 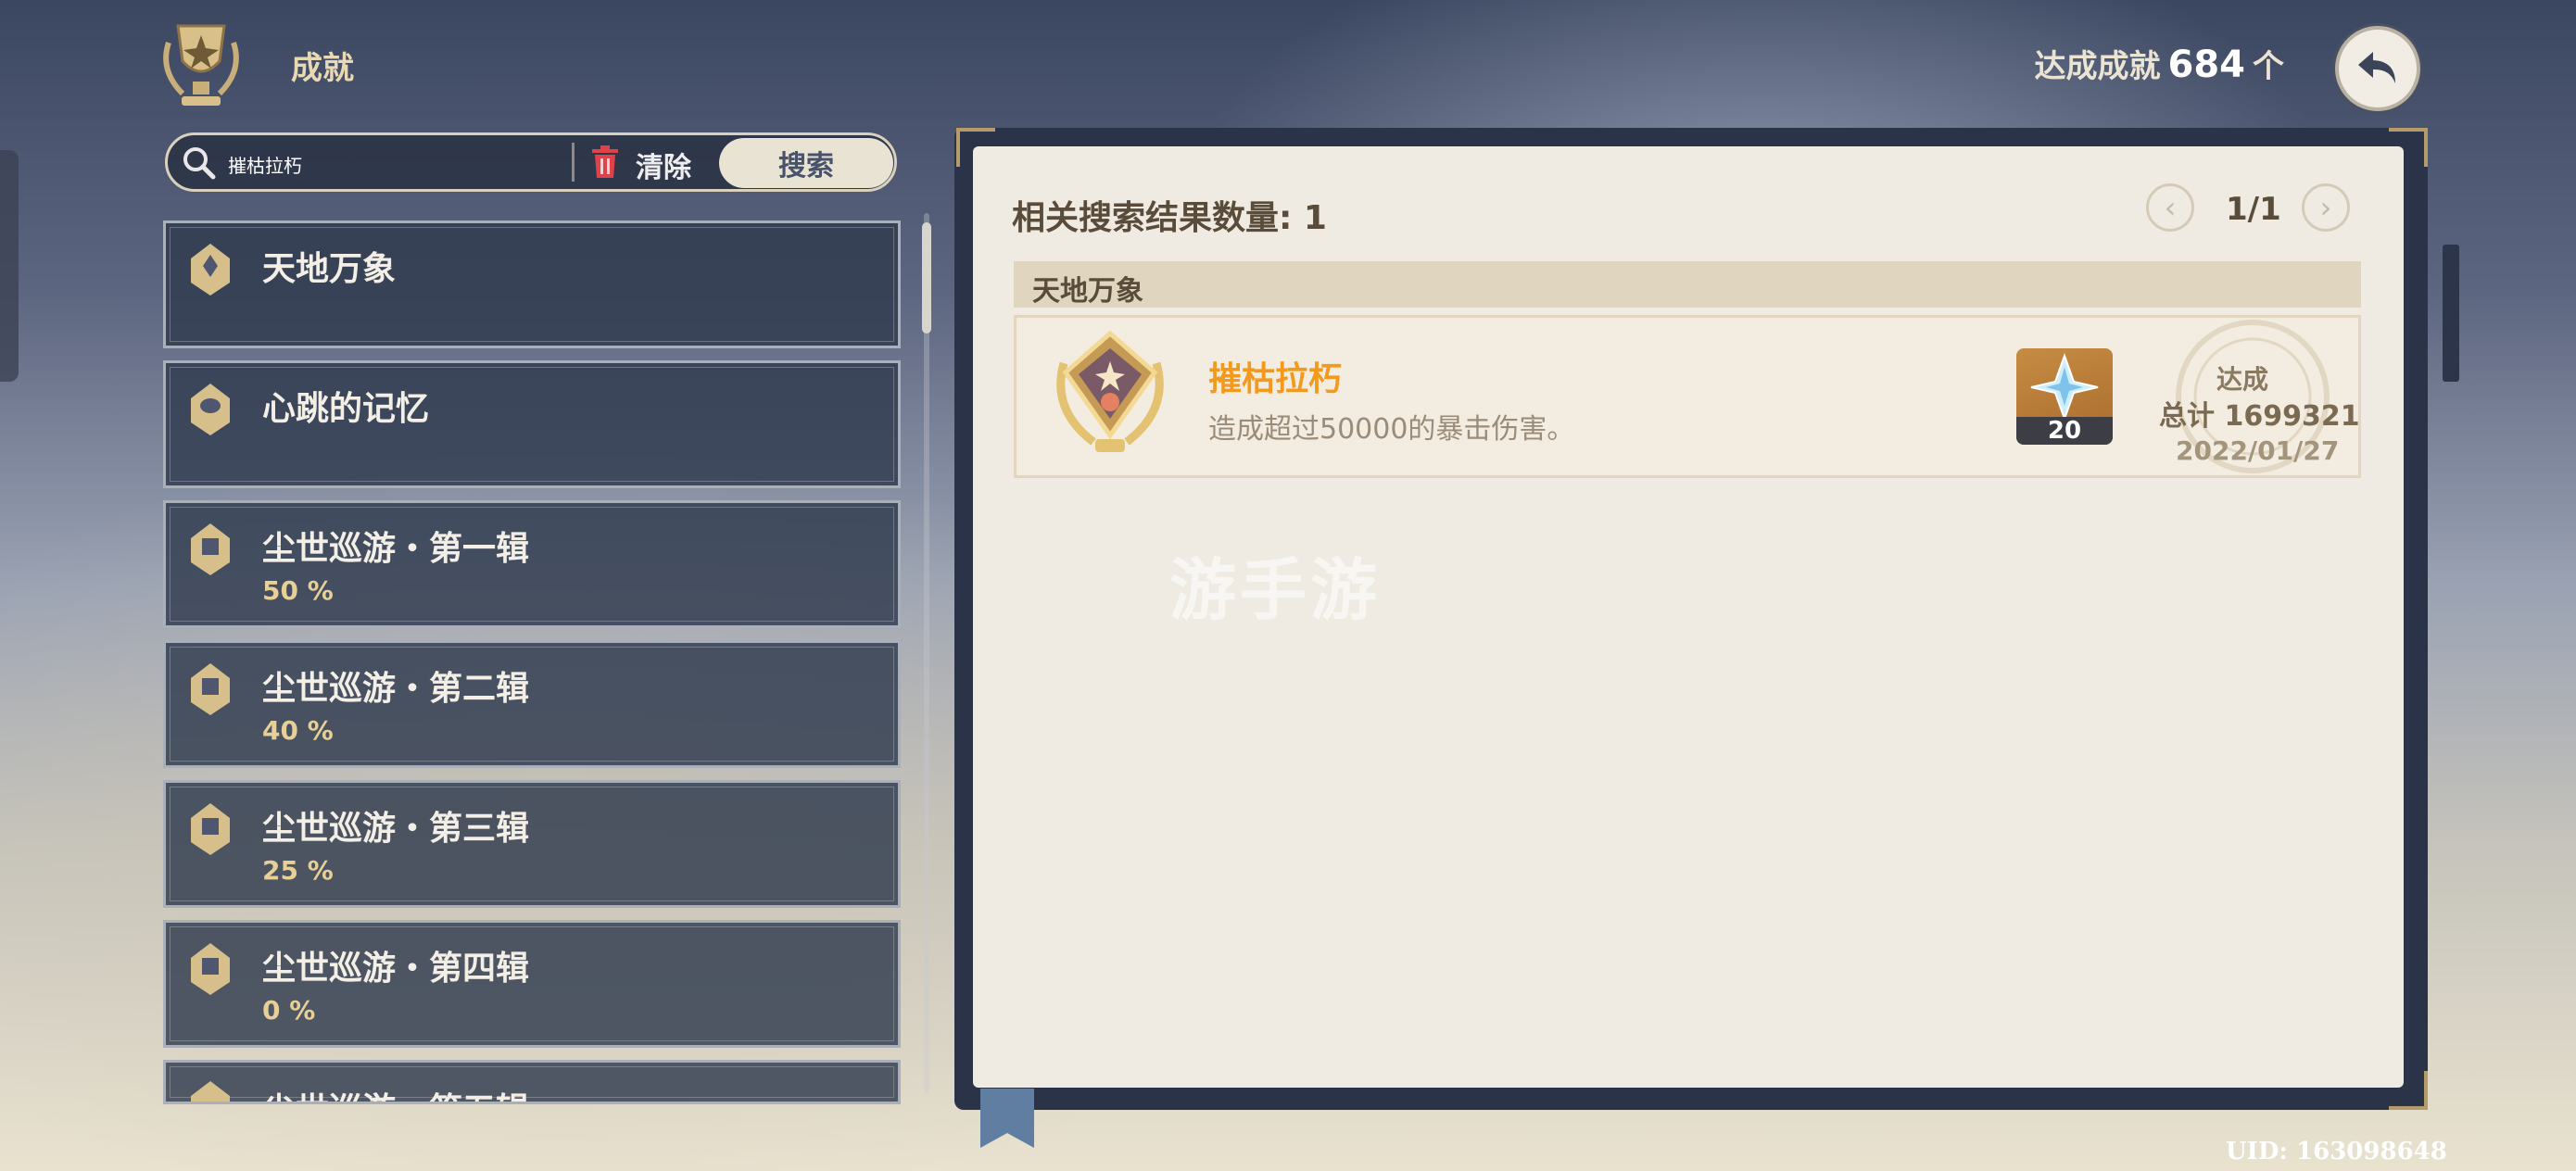 I want to click on next-page-button: ›, so click(x=2326, y=208).